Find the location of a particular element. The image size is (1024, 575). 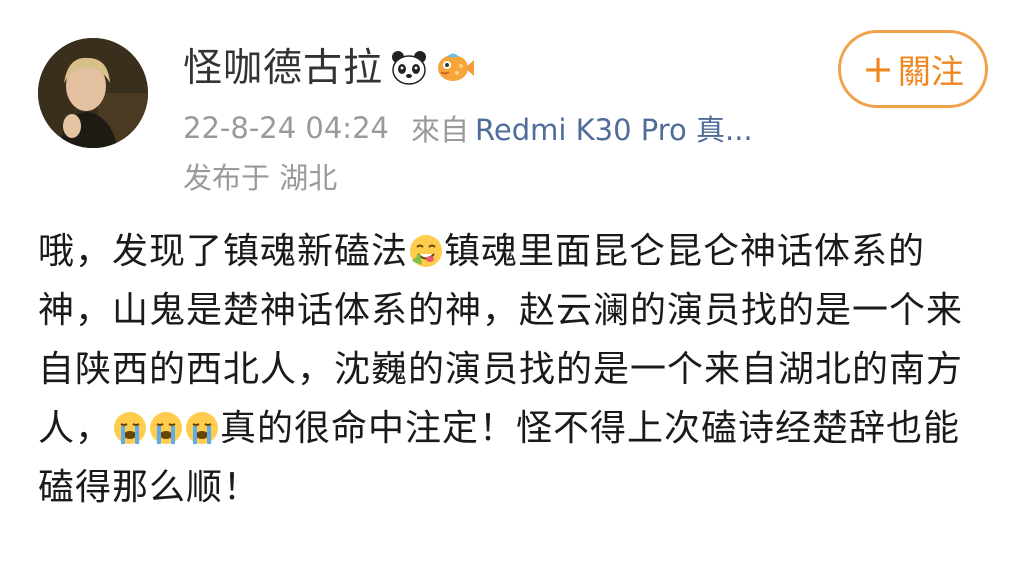

plus-icon: + is located at coordinates (878, 69).